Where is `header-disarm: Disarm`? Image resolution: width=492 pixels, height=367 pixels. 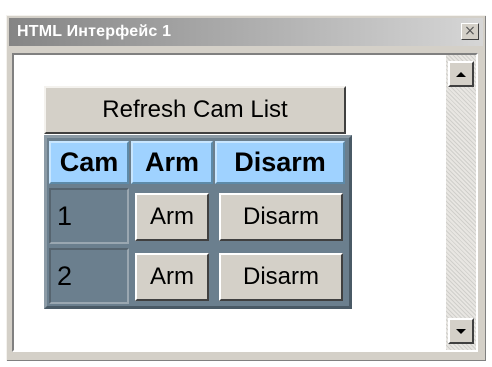 header-disarm: Disarm is located at coordinates (280, 162).